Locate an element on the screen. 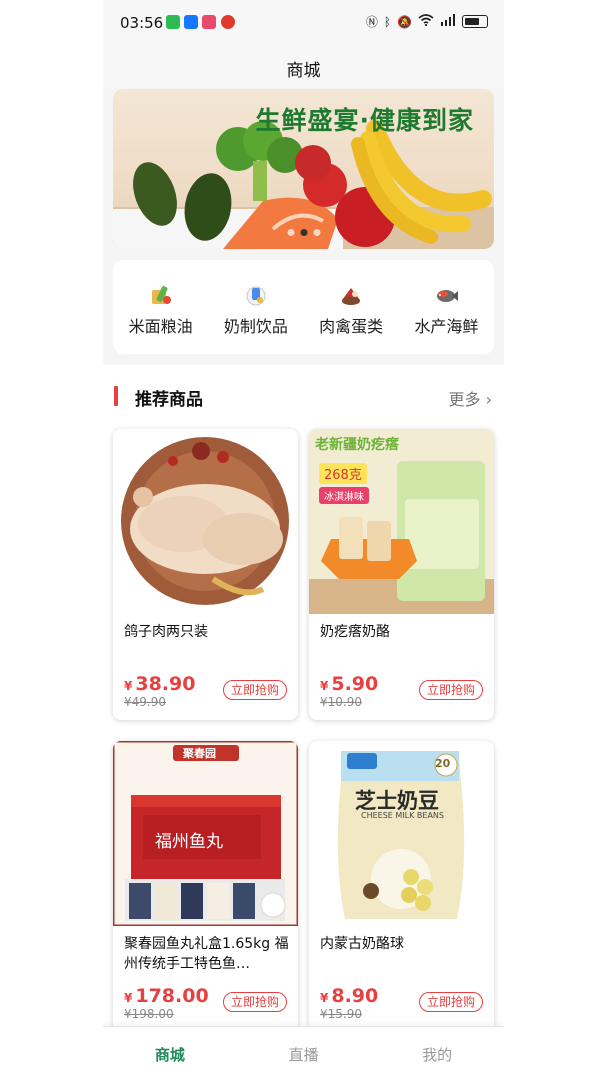  carousel-dot-active is located at coordinates (303, 232).